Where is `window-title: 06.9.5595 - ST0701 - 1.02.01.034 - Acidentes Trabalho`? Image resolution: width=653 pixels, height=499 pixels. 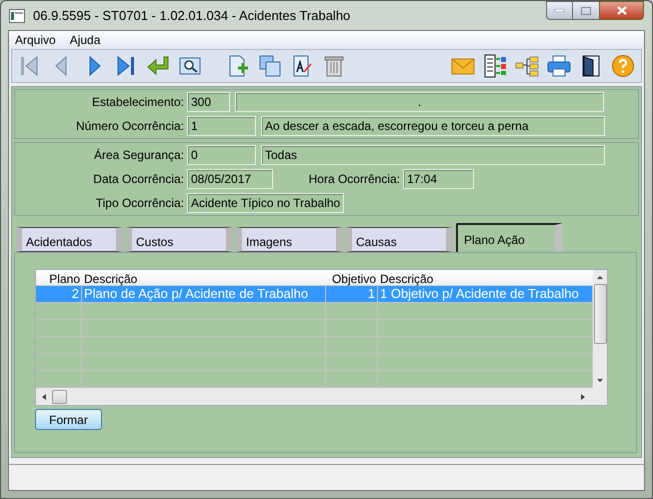 window-title: 06.9.5595 - ST0701 - 1.02.01.034 - Acidentes Trabalho is located at coordinates (192, 15).